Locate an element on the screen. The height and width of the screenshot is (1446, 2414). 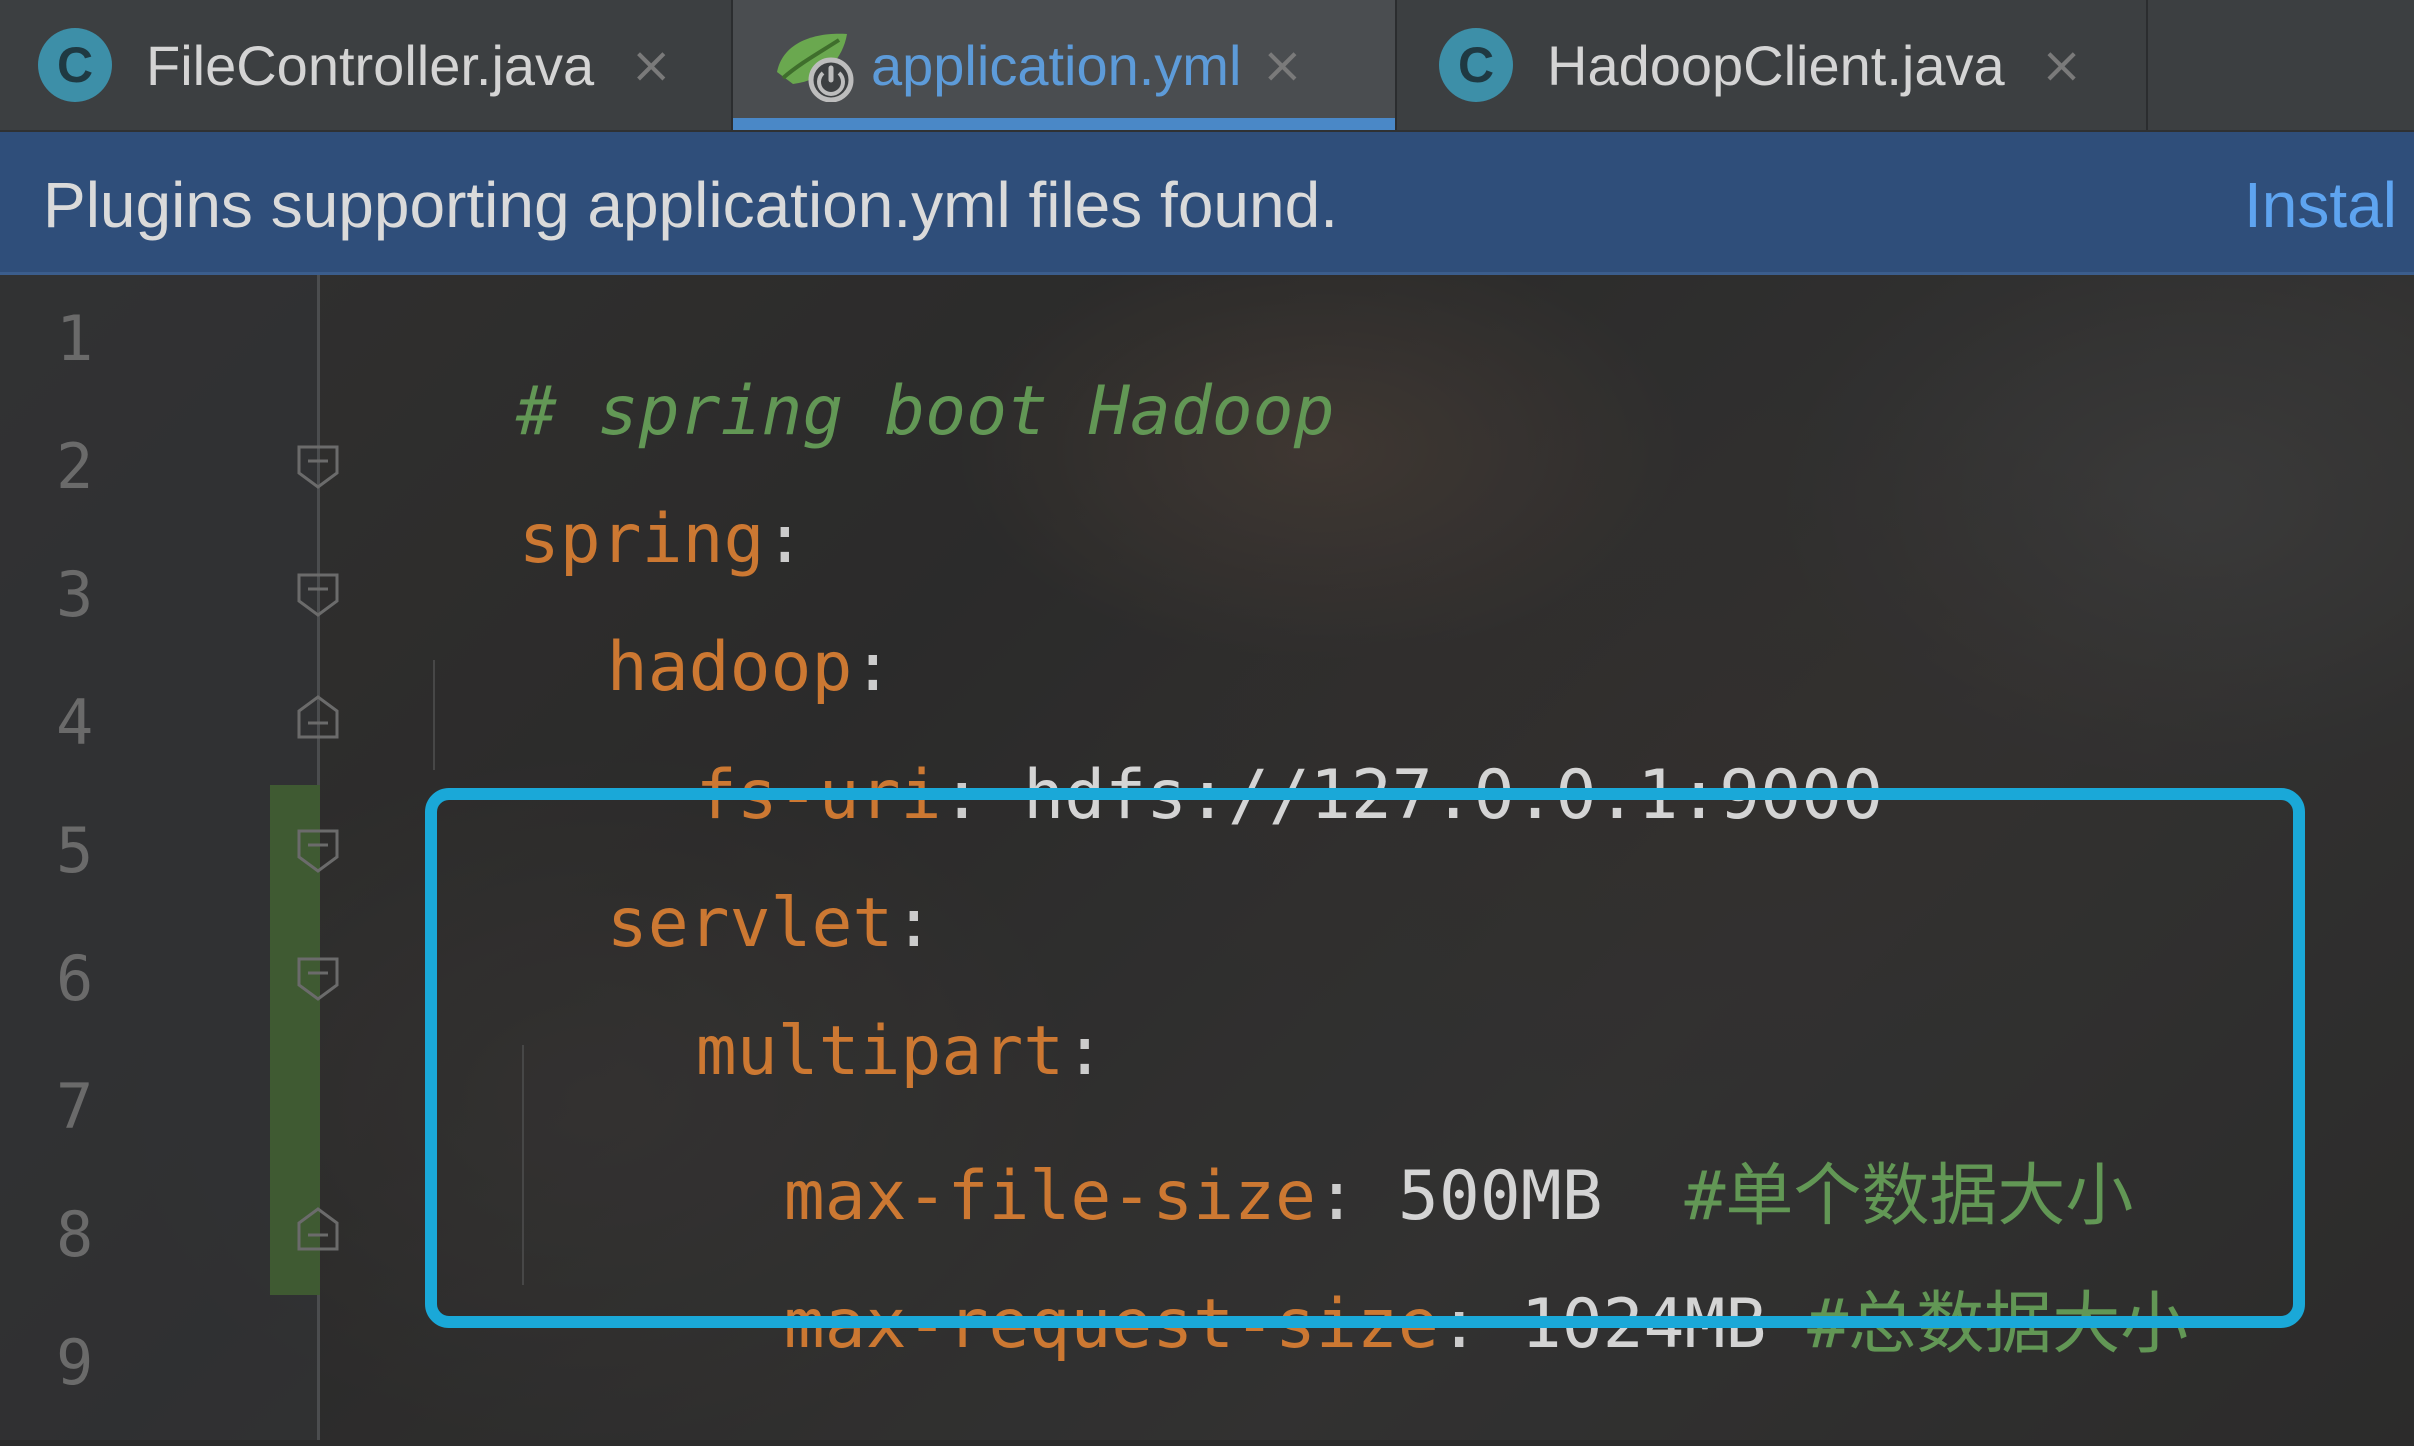
line-number: 9 is located at coordinates (75, 1362).